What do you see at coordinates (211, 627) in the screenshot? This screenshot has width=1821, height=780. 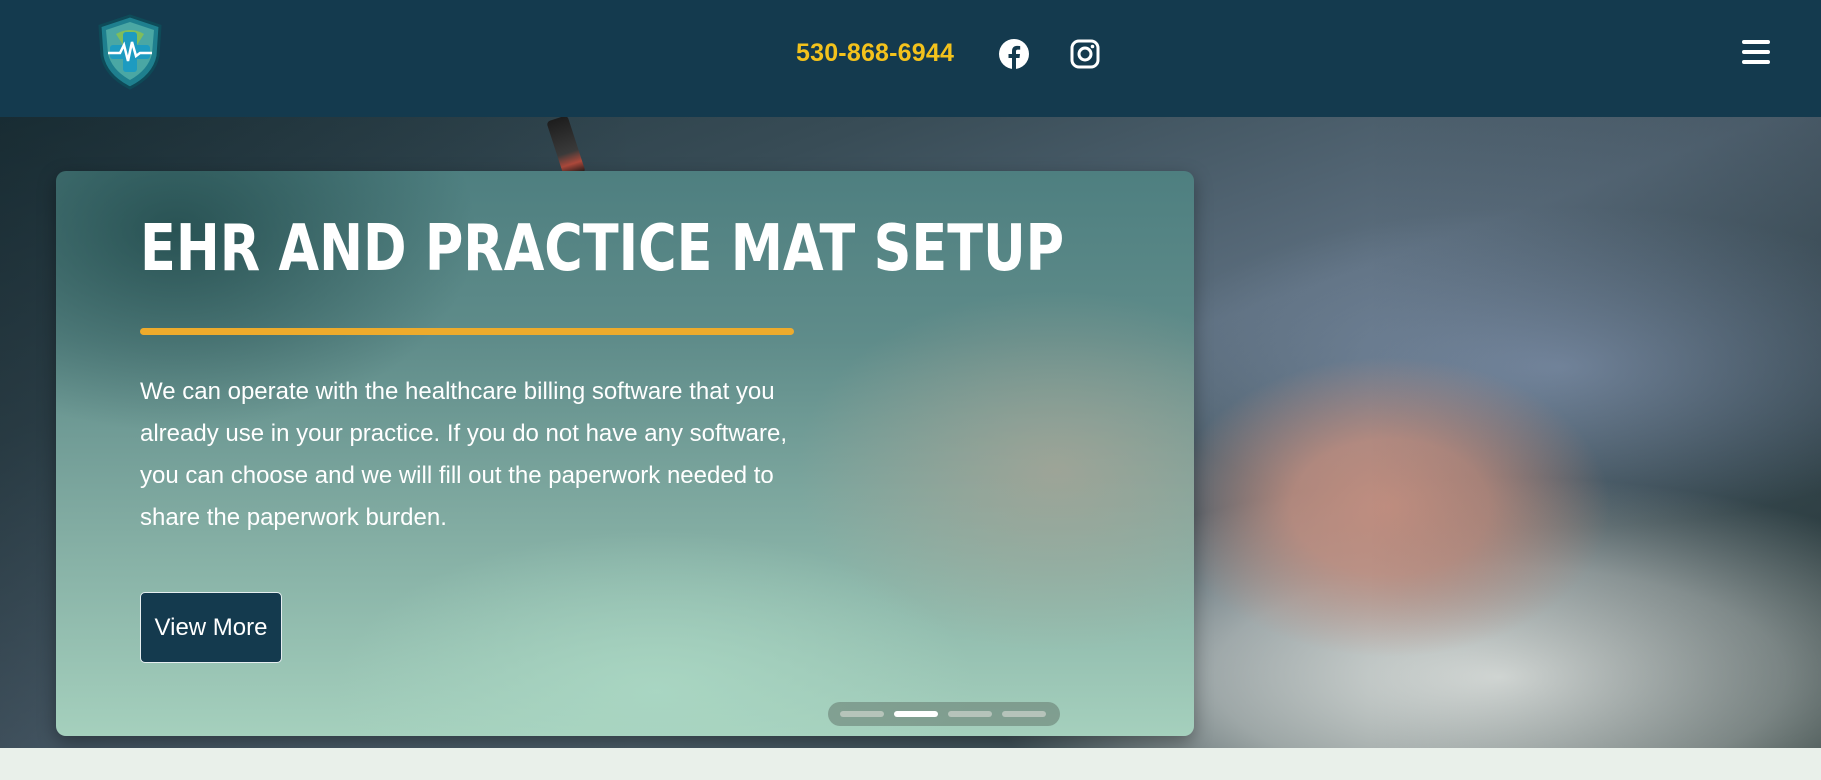 I see `view-more-button: View More` at bounding box center [211, 627].